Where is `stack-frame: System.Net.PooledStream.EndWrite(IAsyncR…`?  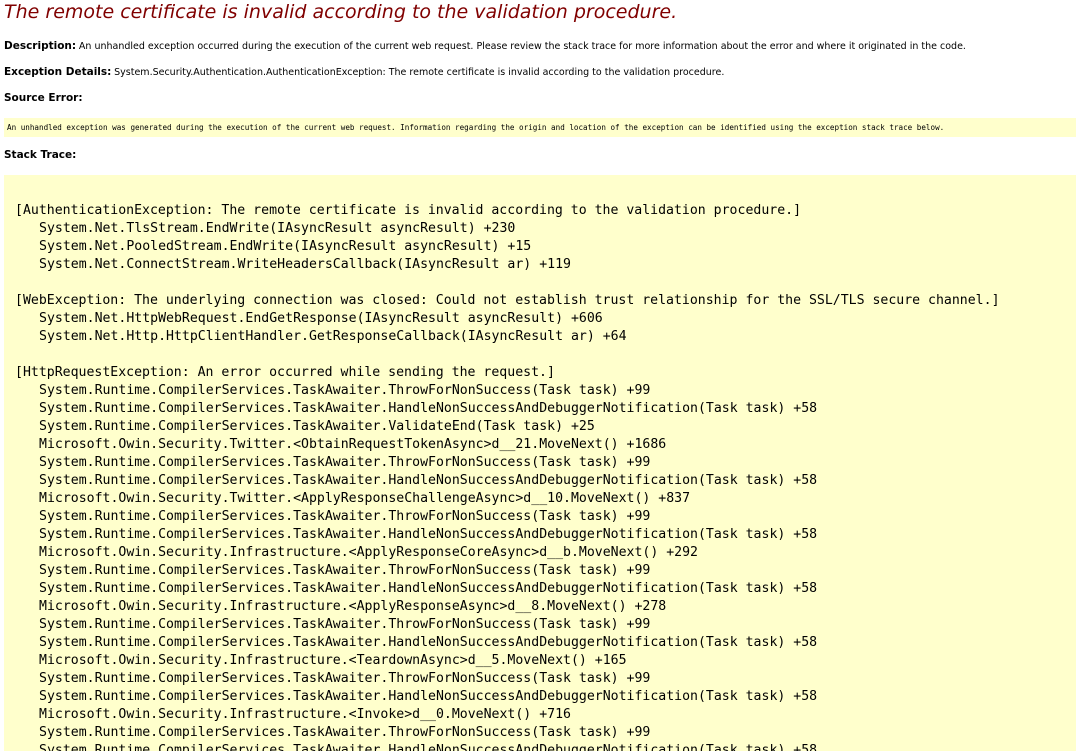 stack-frame: System.Net.PooledStream.EndWrite(IAsyncR… is located at coordinates (285, 246).